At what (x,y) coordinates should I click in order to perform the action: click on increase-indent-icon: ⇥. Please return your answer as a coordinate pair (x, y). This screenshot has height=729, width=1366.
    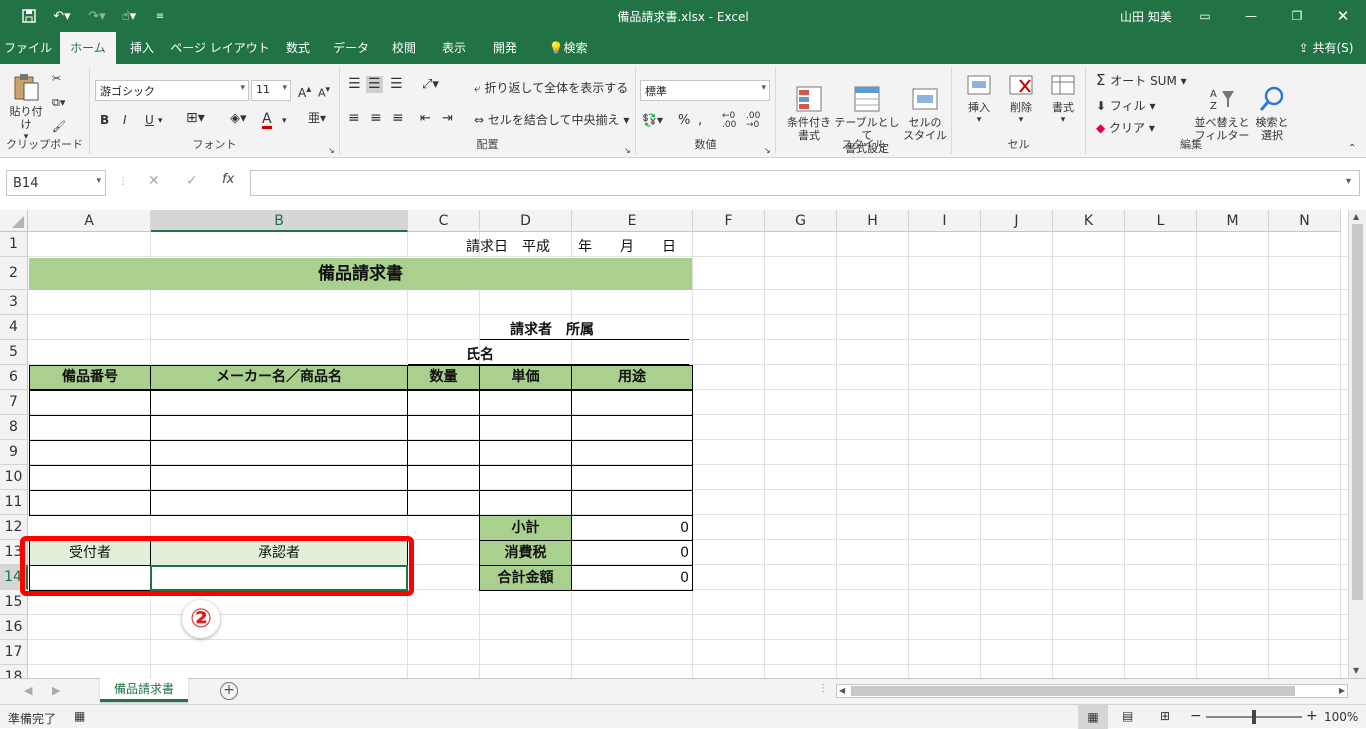
    Looking at the image, I should click on (447, 118).